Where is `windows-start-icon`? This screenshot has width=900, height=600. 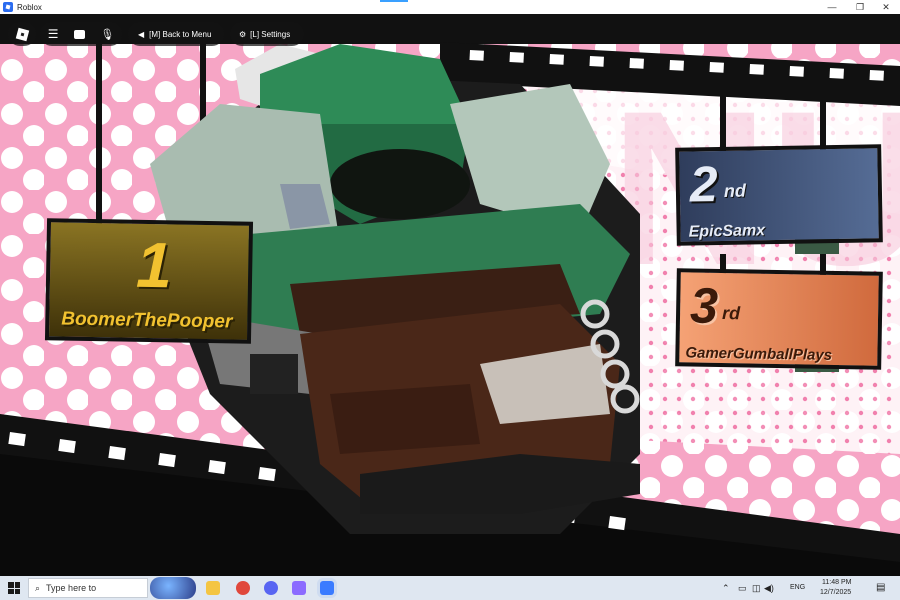
windows-start-icon is located at coordinates (14, 588).